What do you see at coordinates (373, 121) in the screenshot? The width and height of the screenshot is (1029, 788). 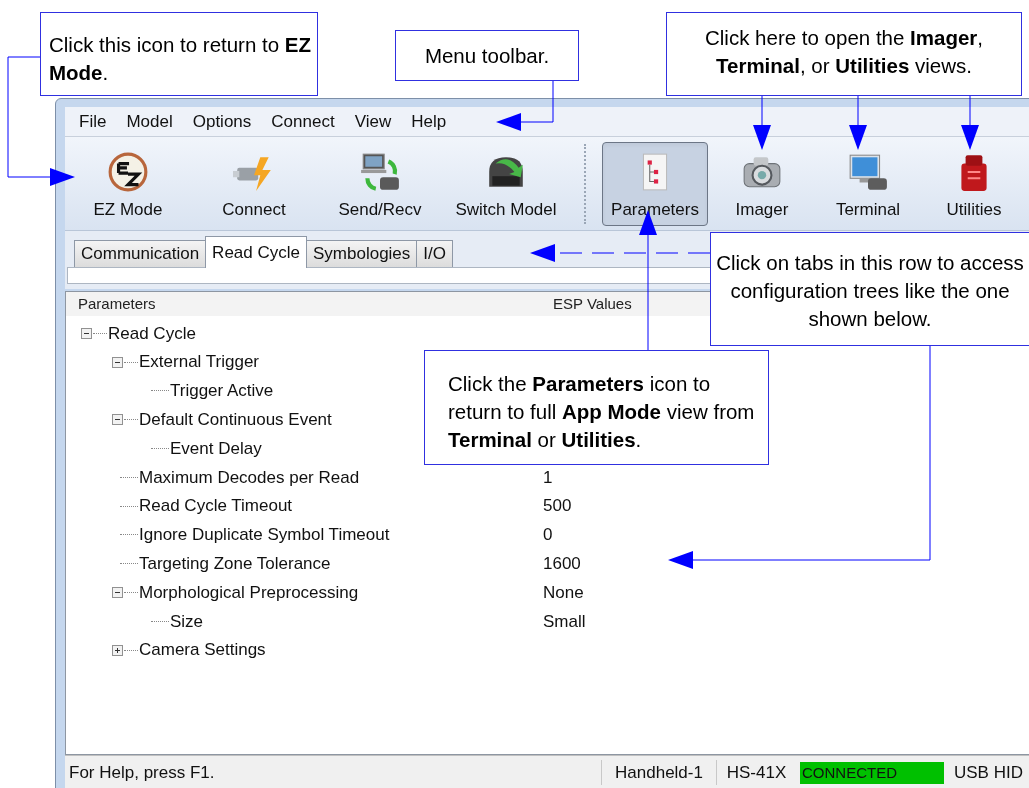 I see `menu-item: View` at bounding box center [373, 121].